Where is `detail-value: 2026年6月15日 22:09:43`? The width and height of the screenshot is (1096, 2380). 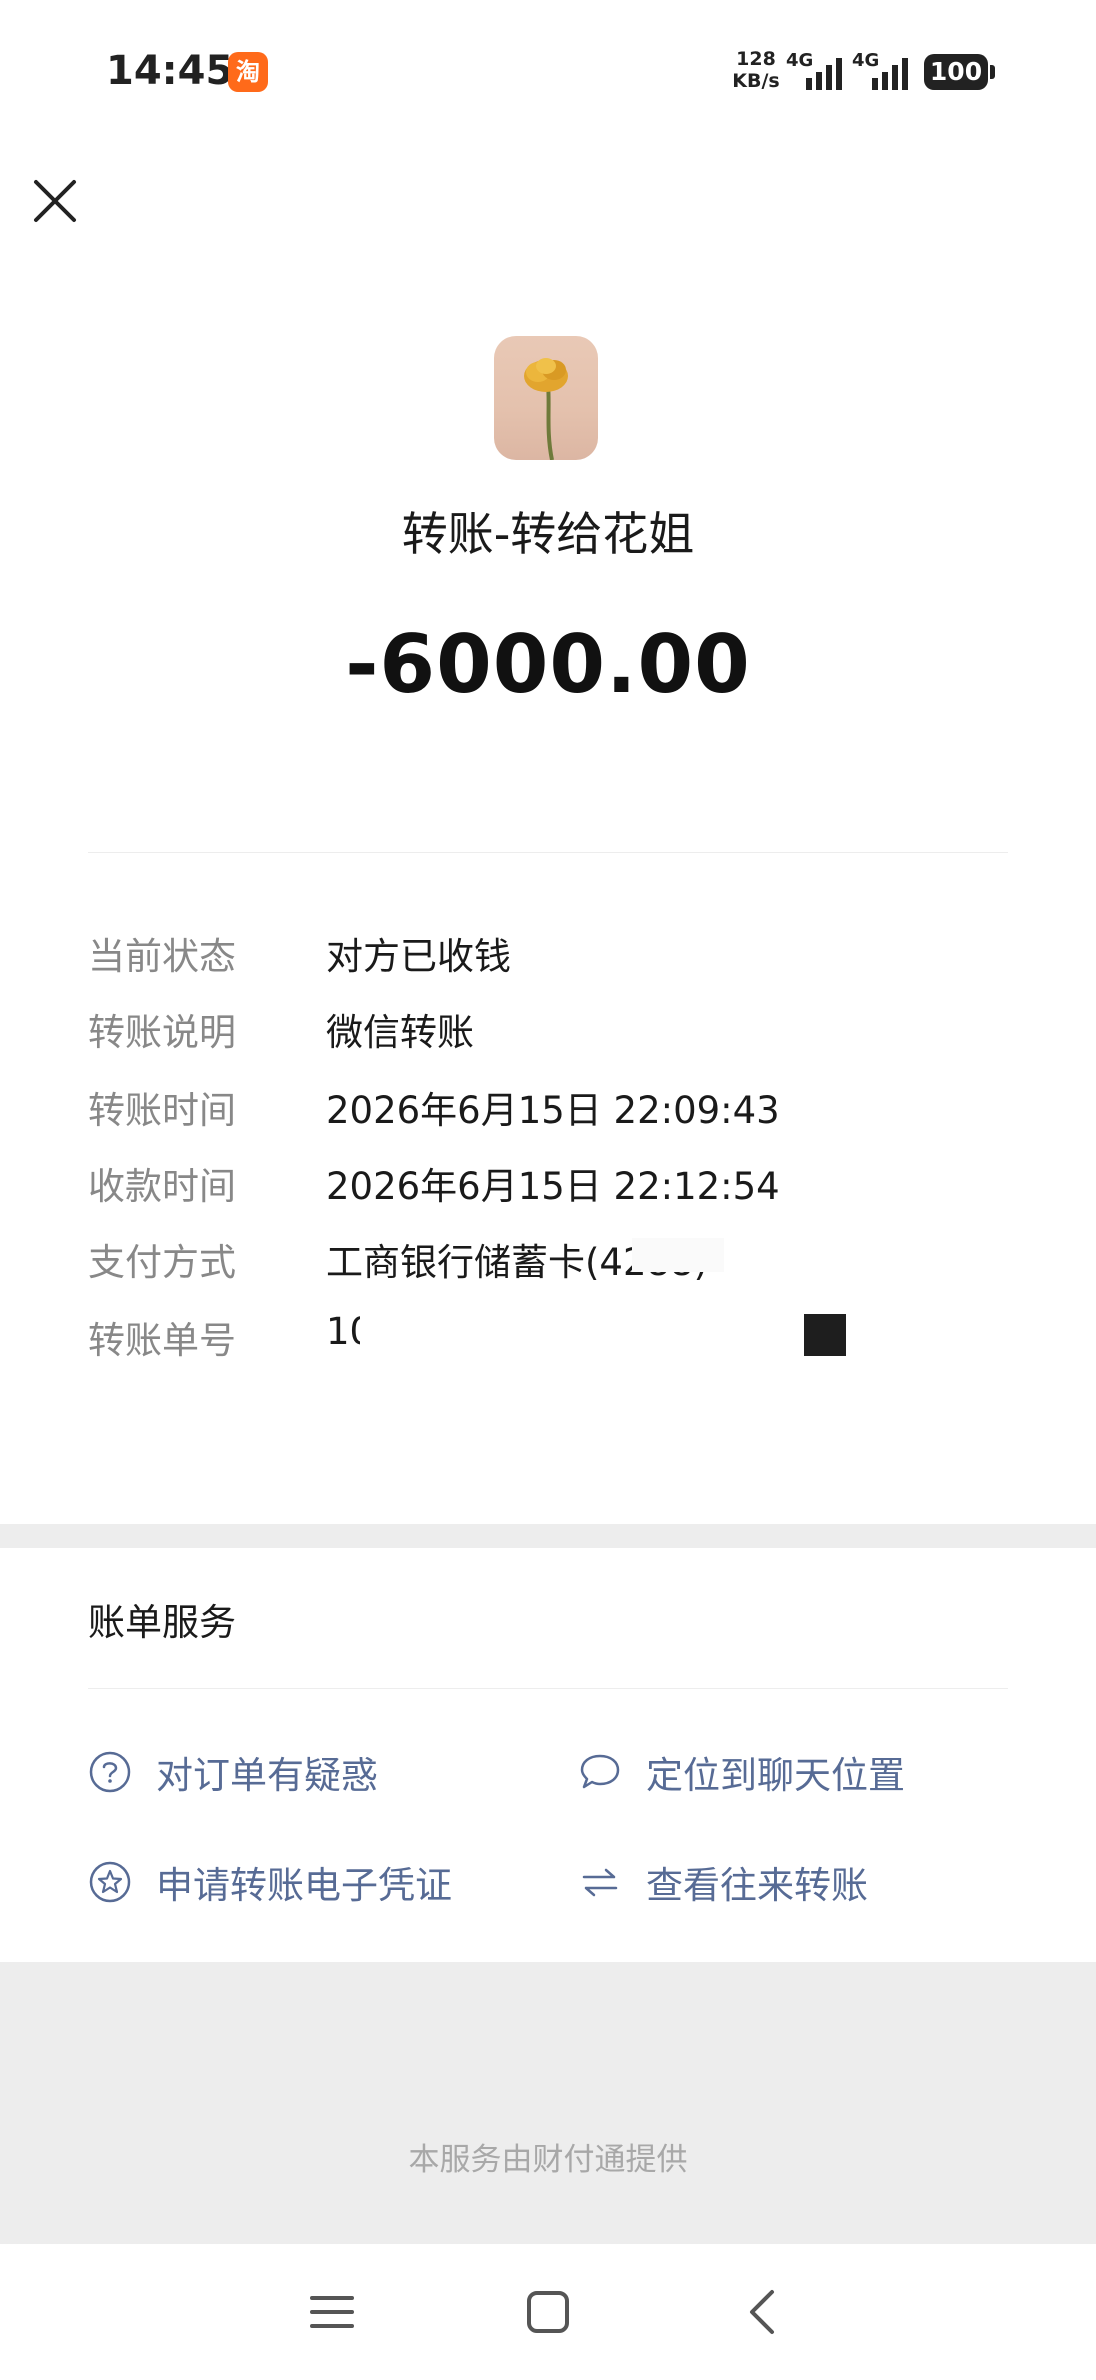
detail-value: 2026年6月15日 22:09:43 is located at coordinates (553, 1110).